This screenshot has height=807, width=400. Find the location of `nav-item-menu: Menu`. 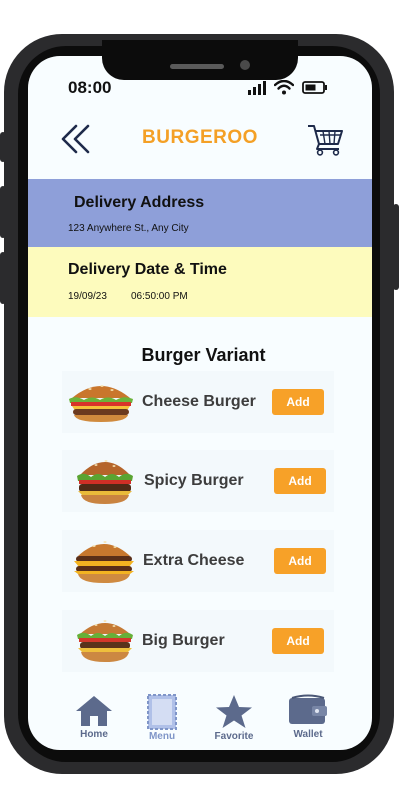

nav-item-menu: Menu is located at coordinates (162, 718).